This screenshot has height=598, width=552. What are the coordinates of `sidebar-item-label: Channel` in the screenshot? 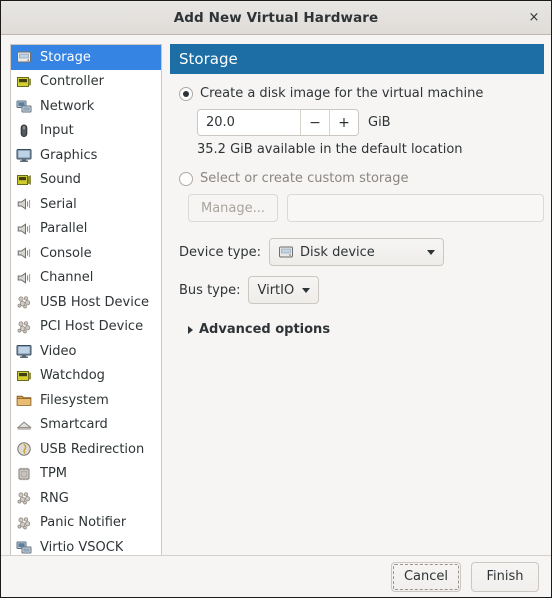 It's located at (67, 278).